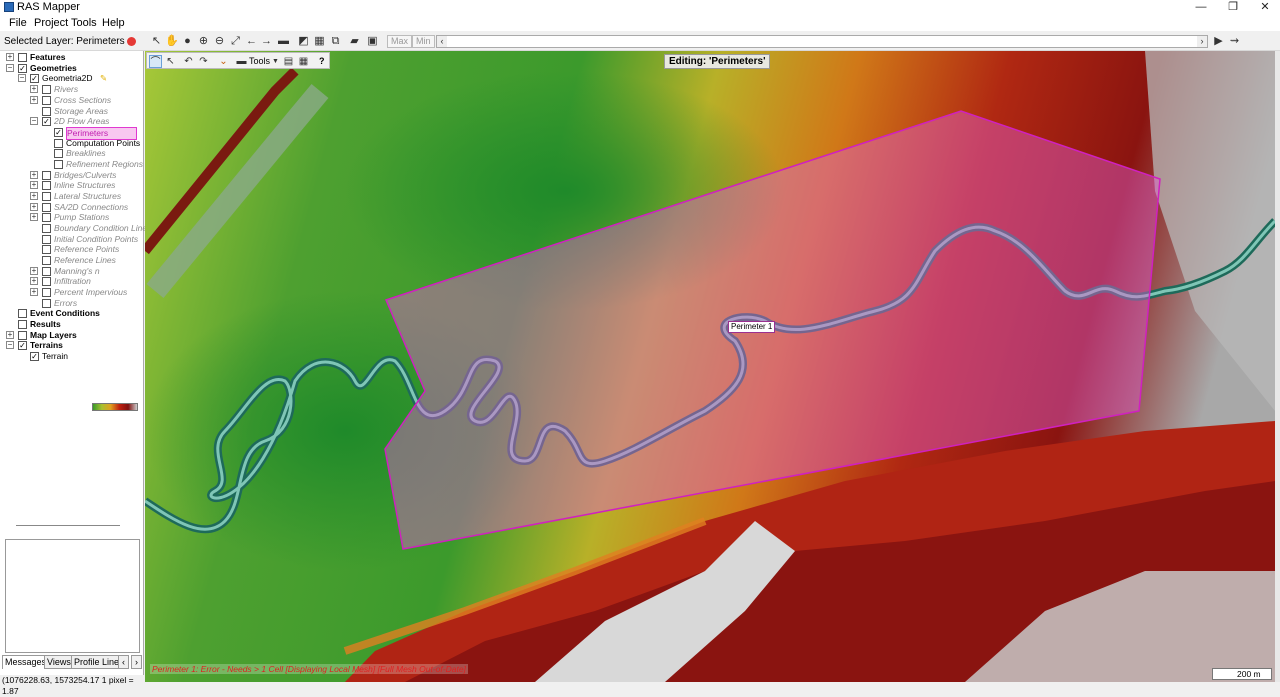 Image resolution: width=1280 pixels, height=697 pixels. What do you see at coordinates (155, 61) in the screenshot?
I see `edit-select-icon: ⌒` at bounding box center [155, 61].